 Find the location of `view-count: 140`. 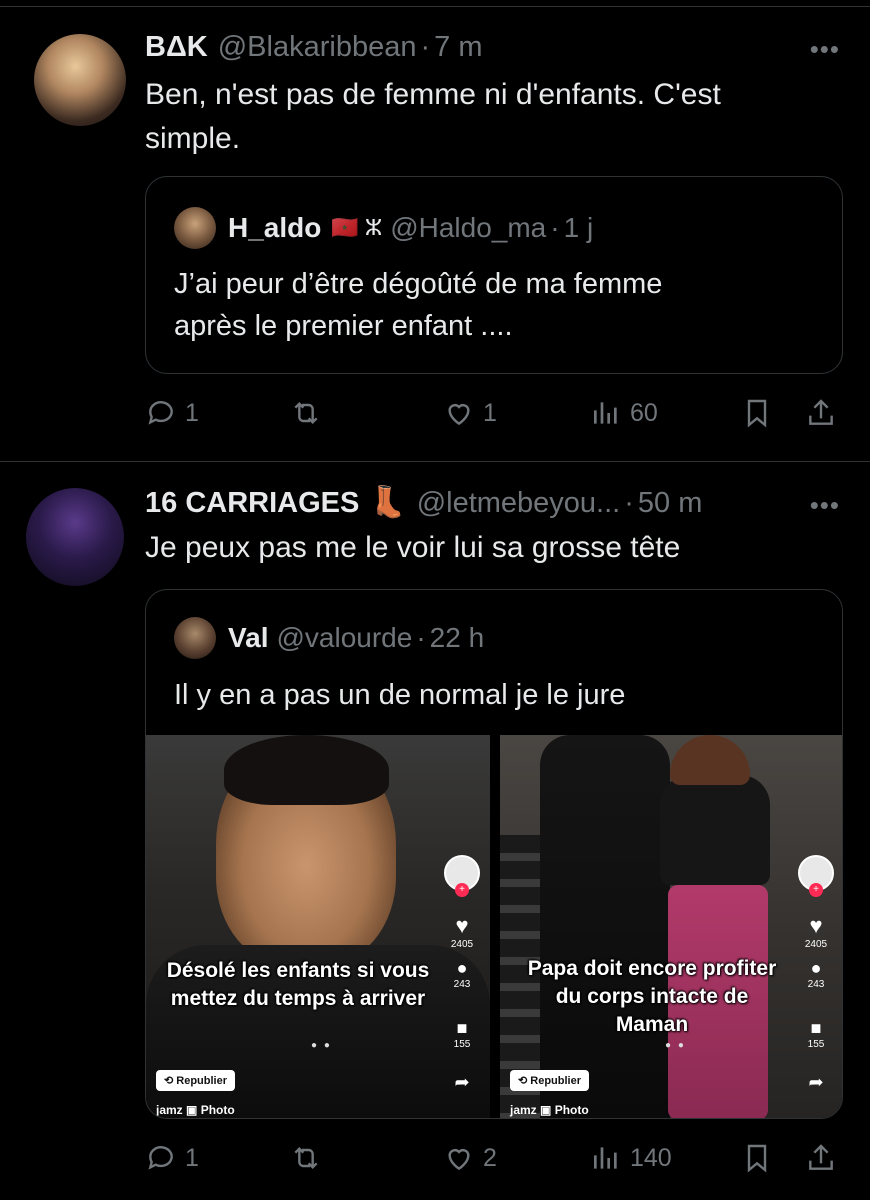

view-count: 140 is located at coordinates (651, 1157).